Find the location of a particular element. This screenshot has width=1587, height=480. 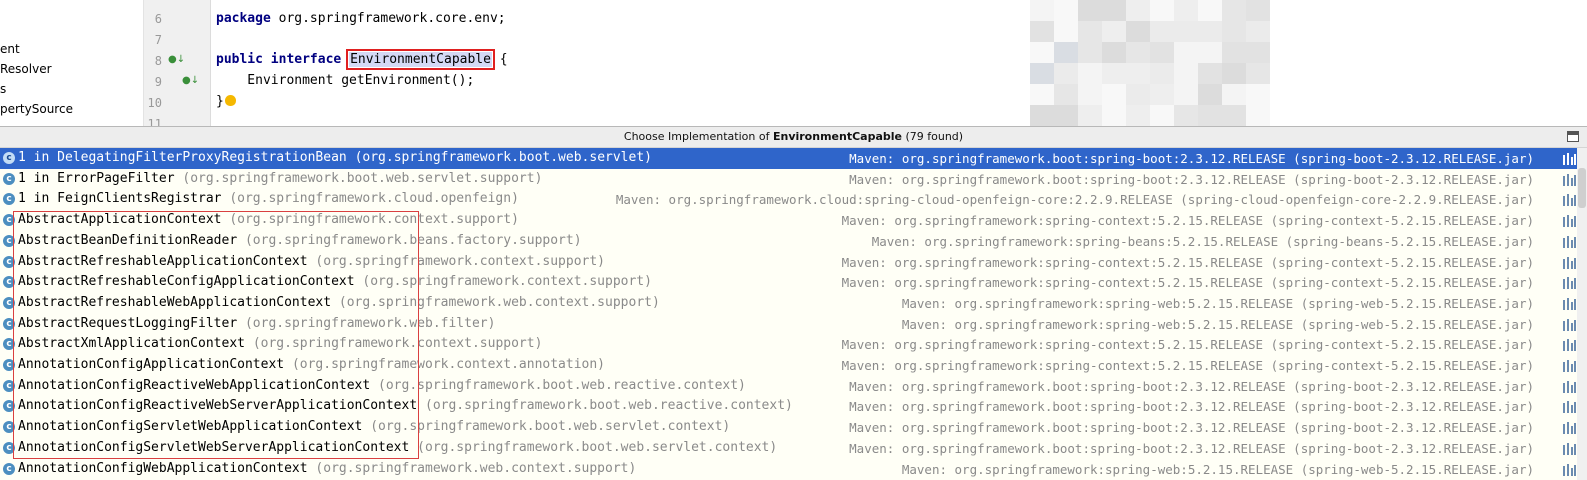

package-keyword: package is located at coordinates (243, 18).